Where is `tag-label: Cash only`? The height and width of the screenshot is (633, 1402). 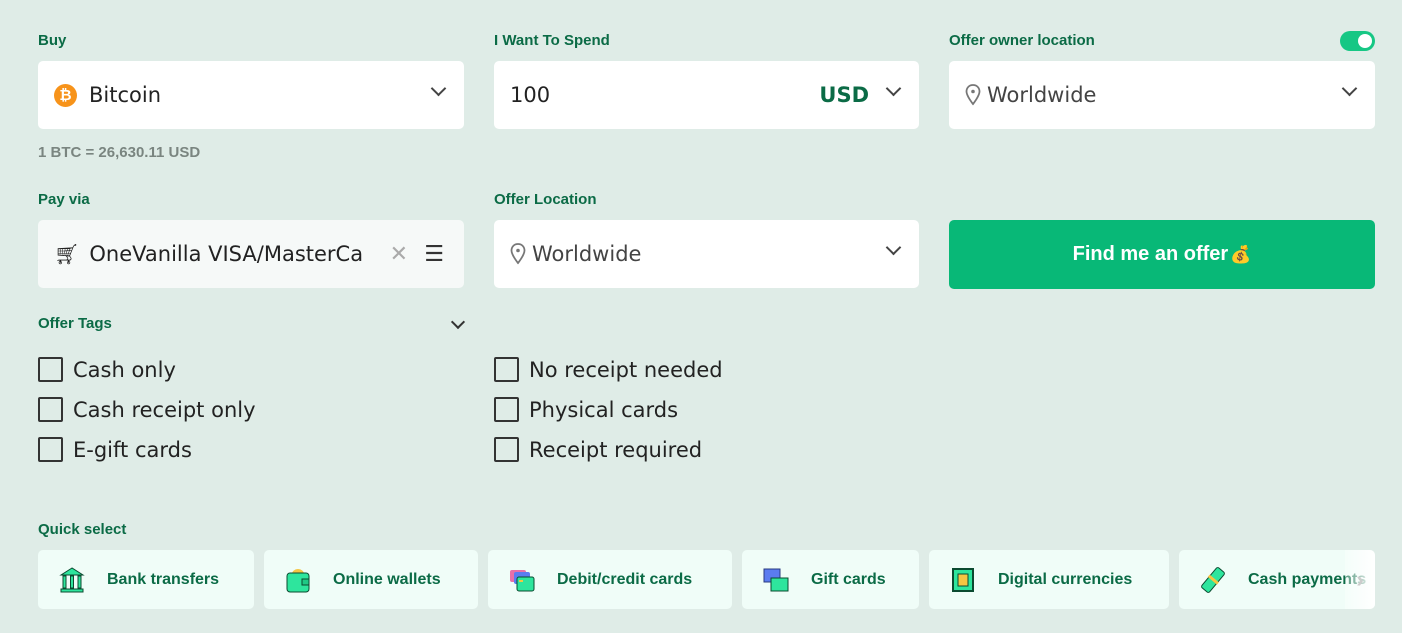
tag-label: Cash only is located at coordinates (124, 369).